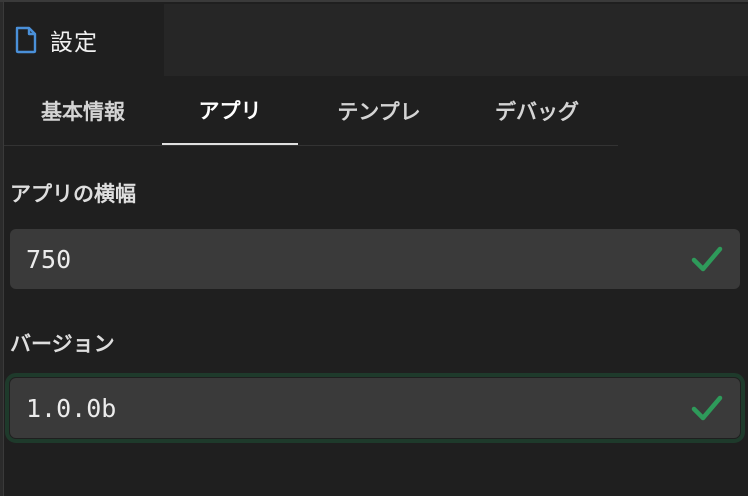  What do you see at coordinates (350, 259) in the screenshot?
I see `app-width-input` at bounding box center [350, 259].